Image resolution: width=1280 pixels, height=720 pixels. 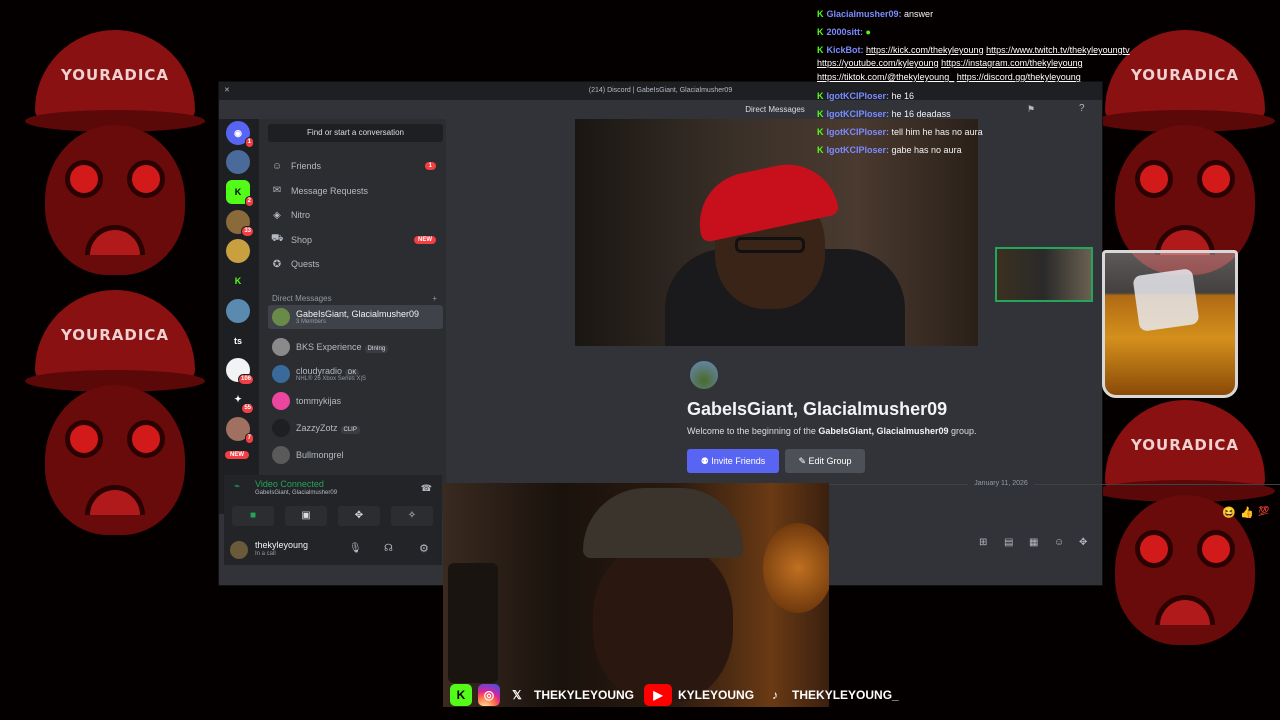 I want to click on group-title: GabeIsGiant, Glacialmusher09, so click(x=817, y=409).